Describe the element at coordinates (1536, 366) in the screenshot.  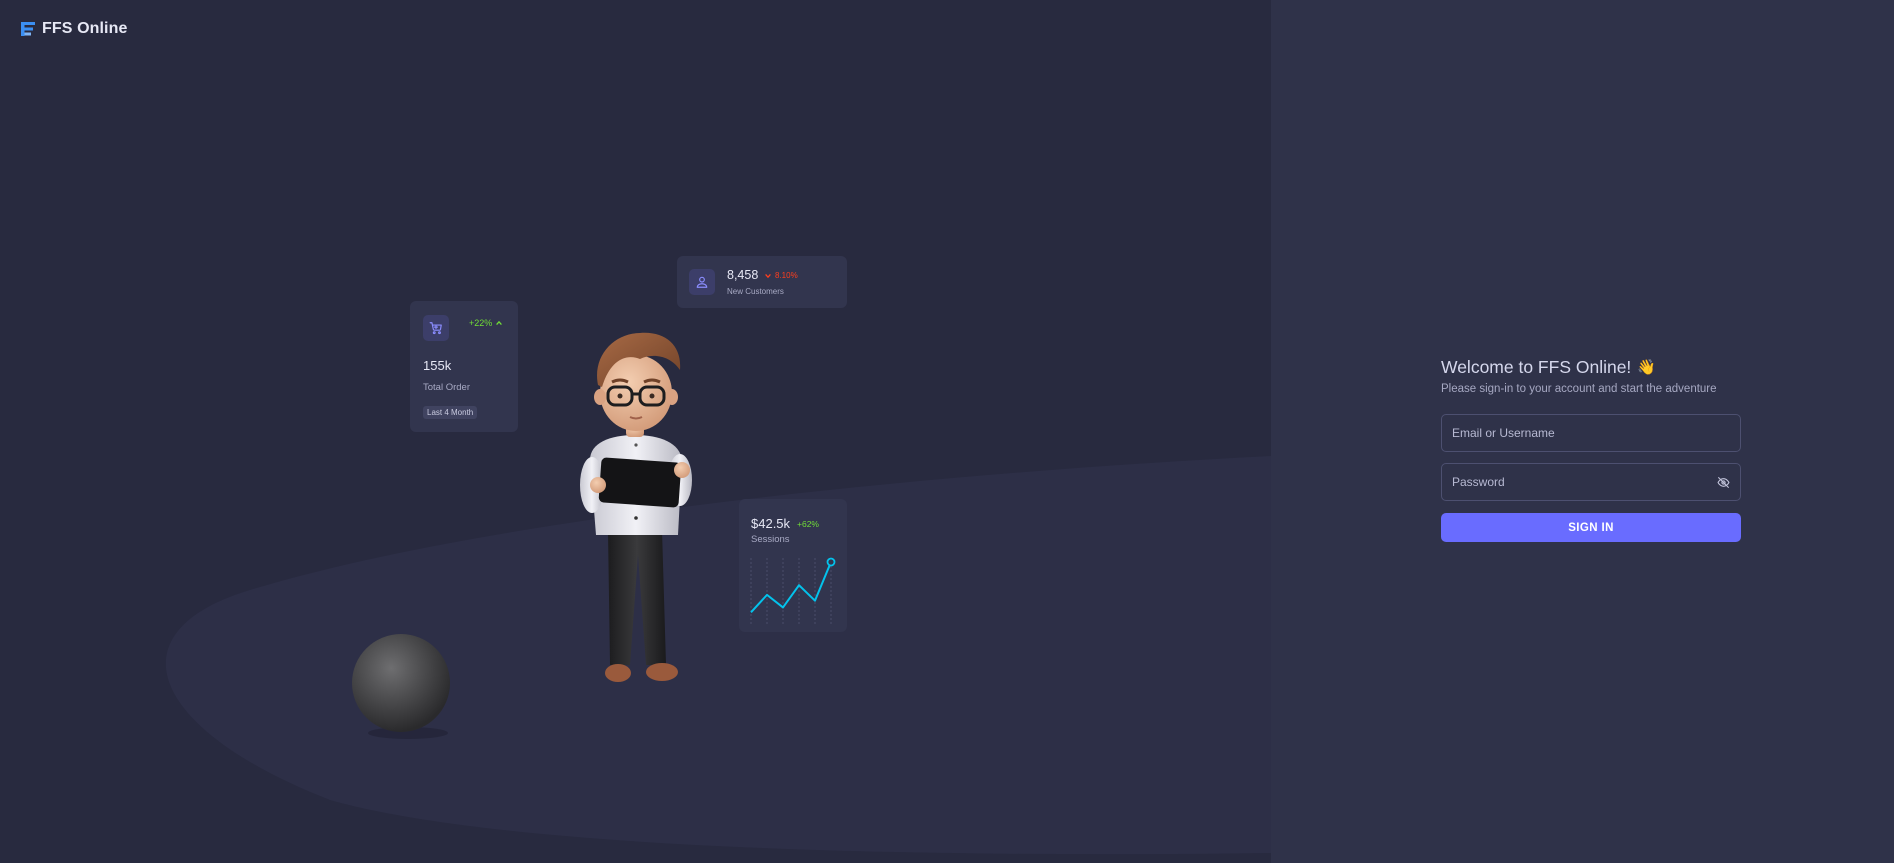
I see `welcome-title-text: Welcome to FFS Online!` at that location.